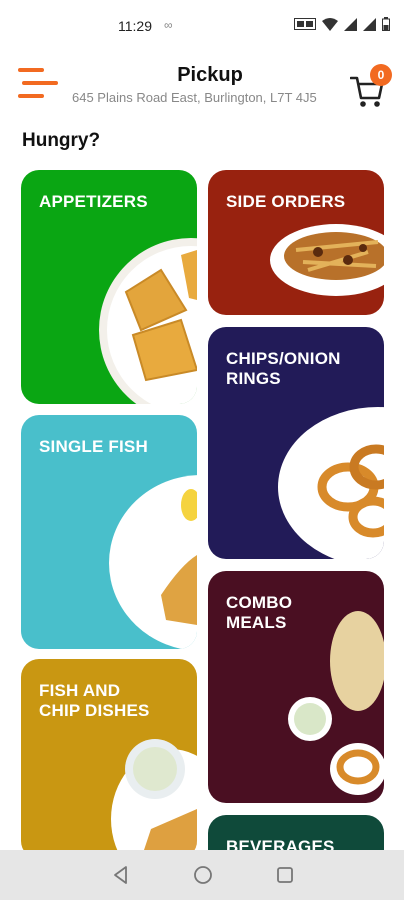 The image size is (404, 900). Describe the element at coordinates (210, 75) in the screenshot. I see `page-title: Pickup` at that location.